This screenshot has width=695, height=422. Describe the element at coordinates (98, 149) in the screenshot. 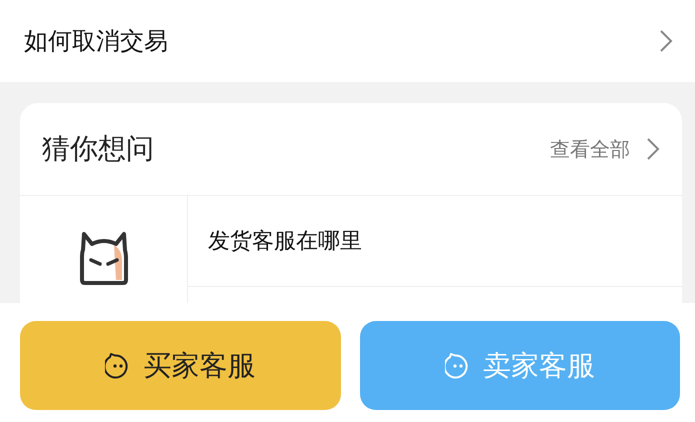

I see `section-title: 猜你想问` at that location.